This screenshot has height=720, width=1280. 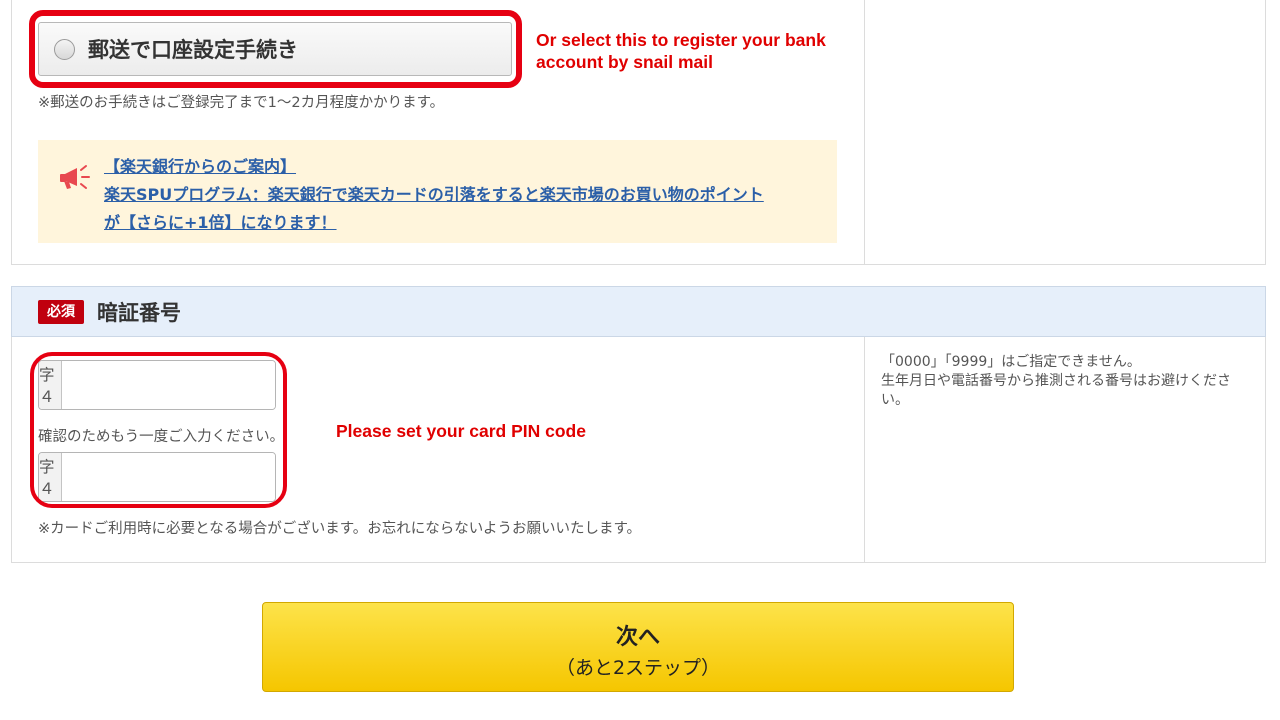 I want to click on pin-section-title: 暗証番号, so click(x=139, y=313).